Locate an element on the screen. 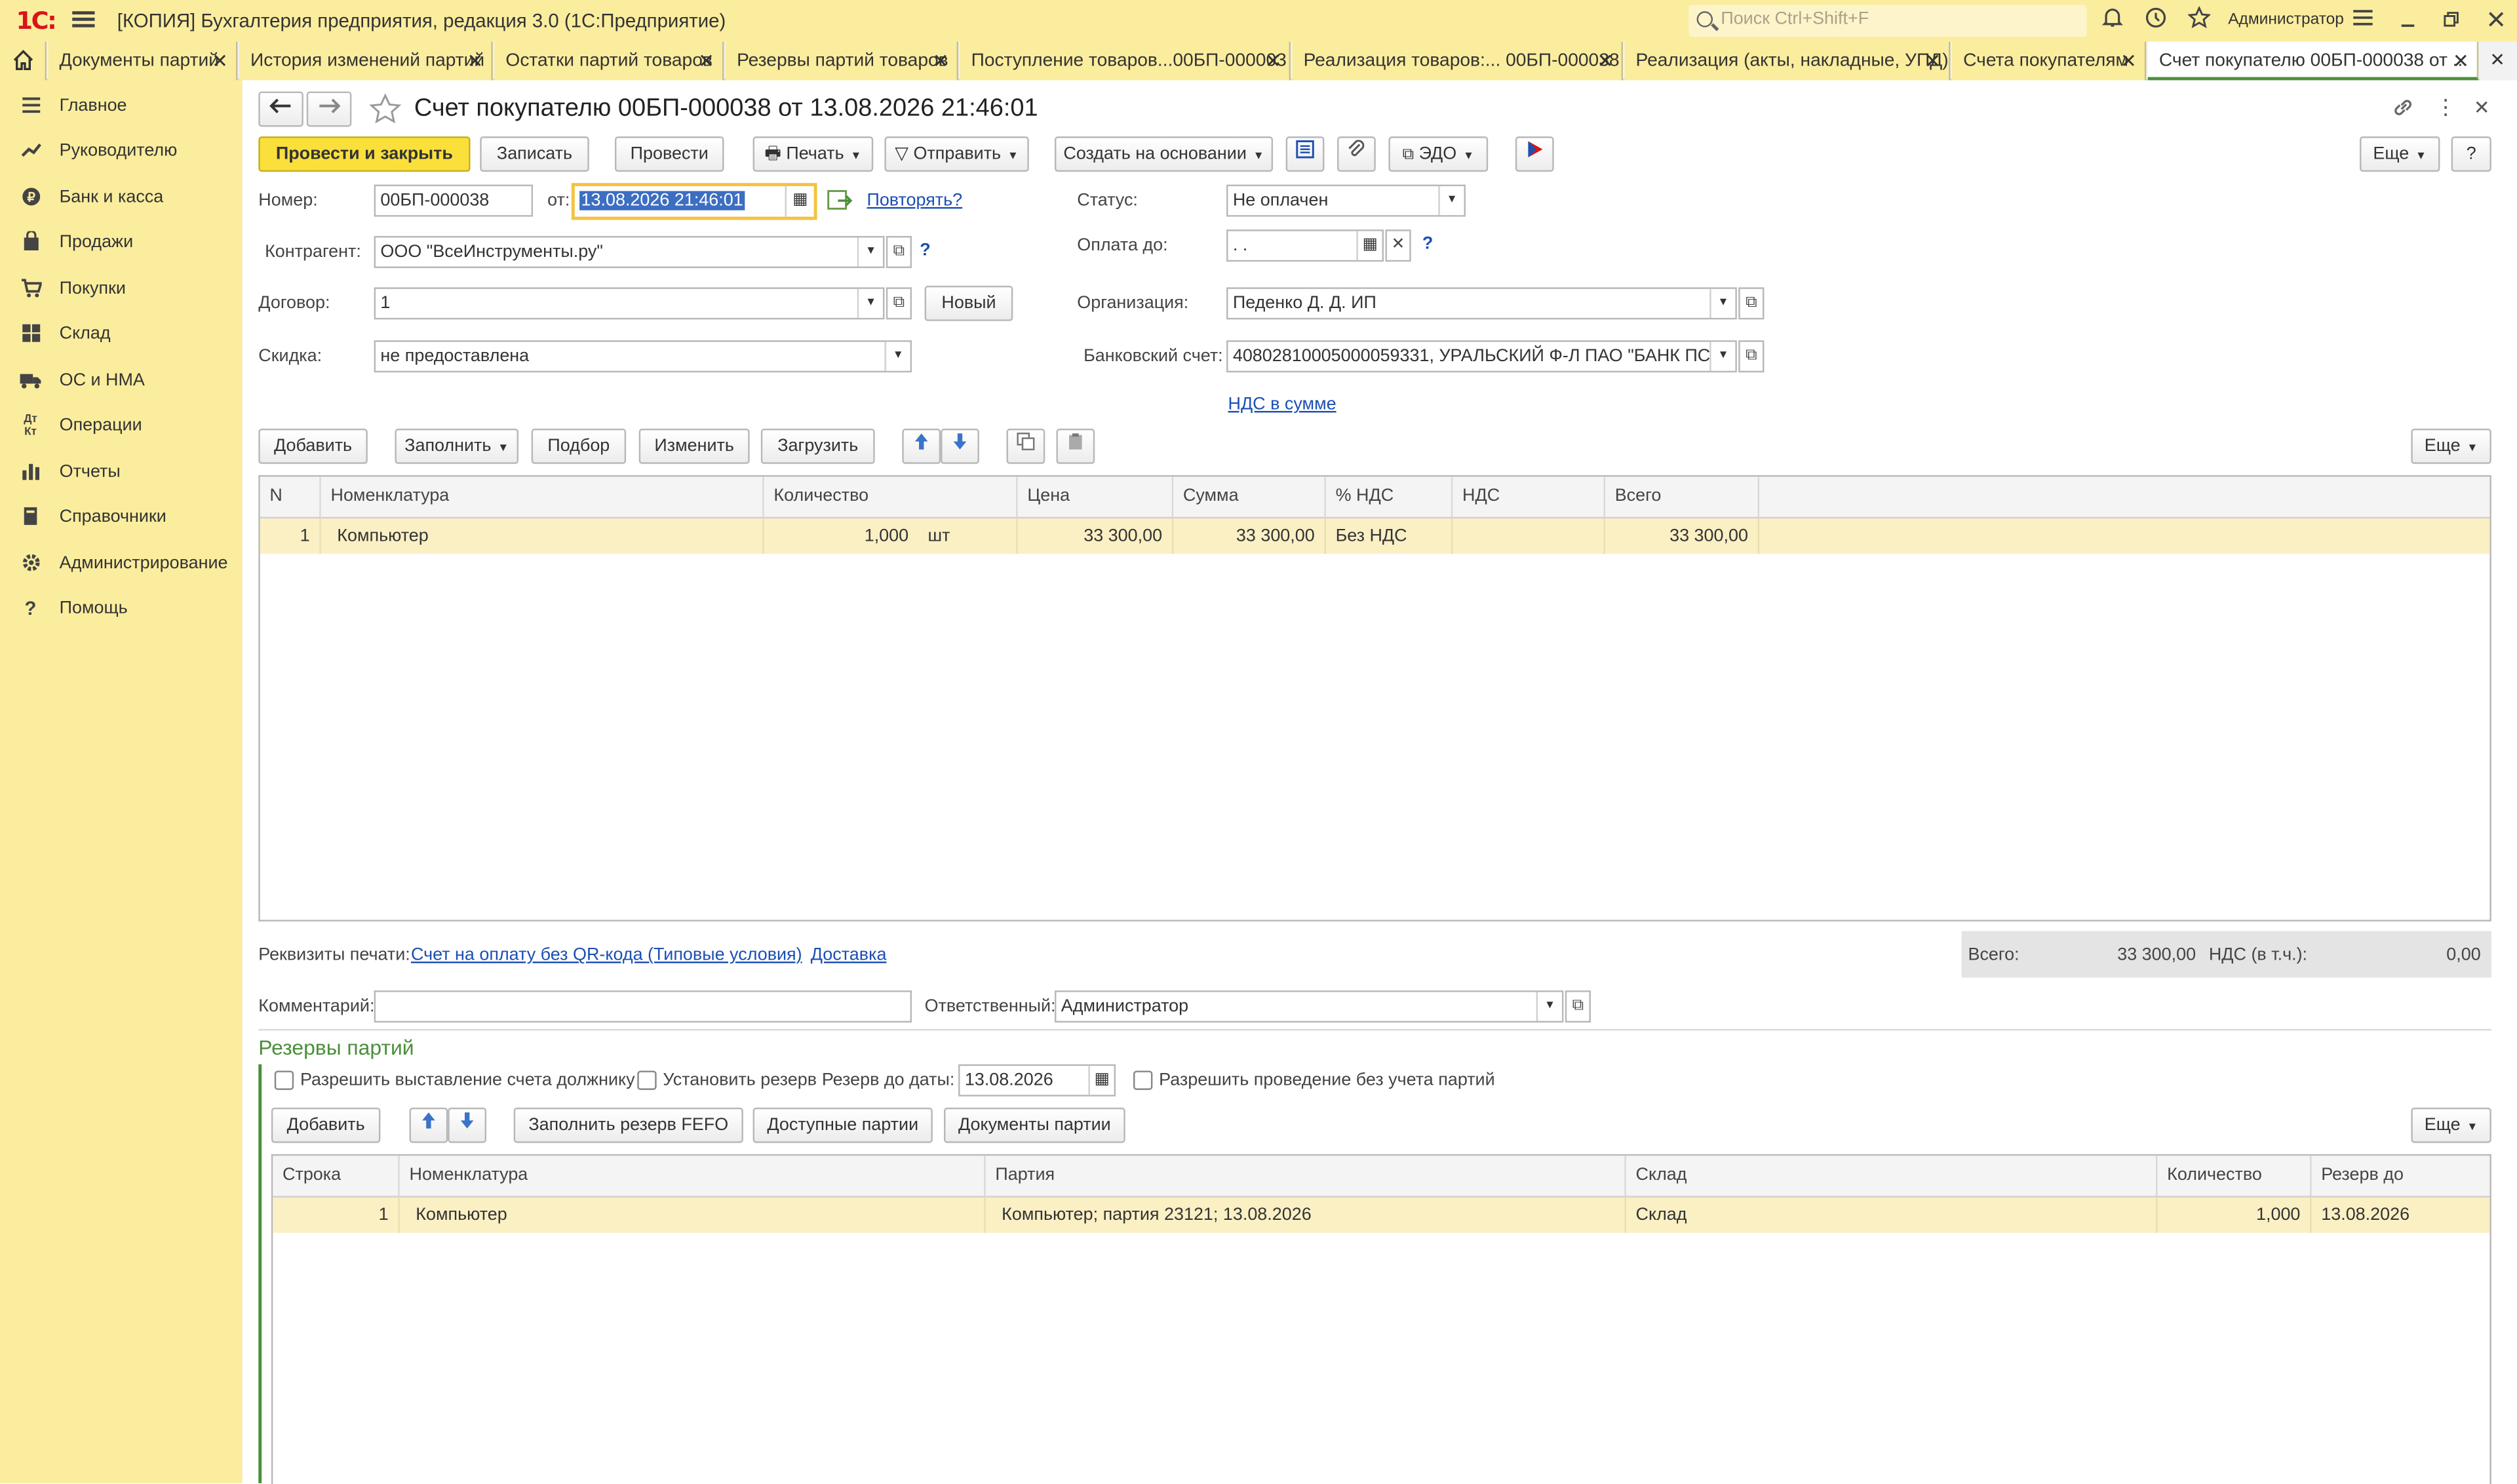 The width and height of the screenshot is (2517, 1484). link-icon is located at coordinates (2403, 107).